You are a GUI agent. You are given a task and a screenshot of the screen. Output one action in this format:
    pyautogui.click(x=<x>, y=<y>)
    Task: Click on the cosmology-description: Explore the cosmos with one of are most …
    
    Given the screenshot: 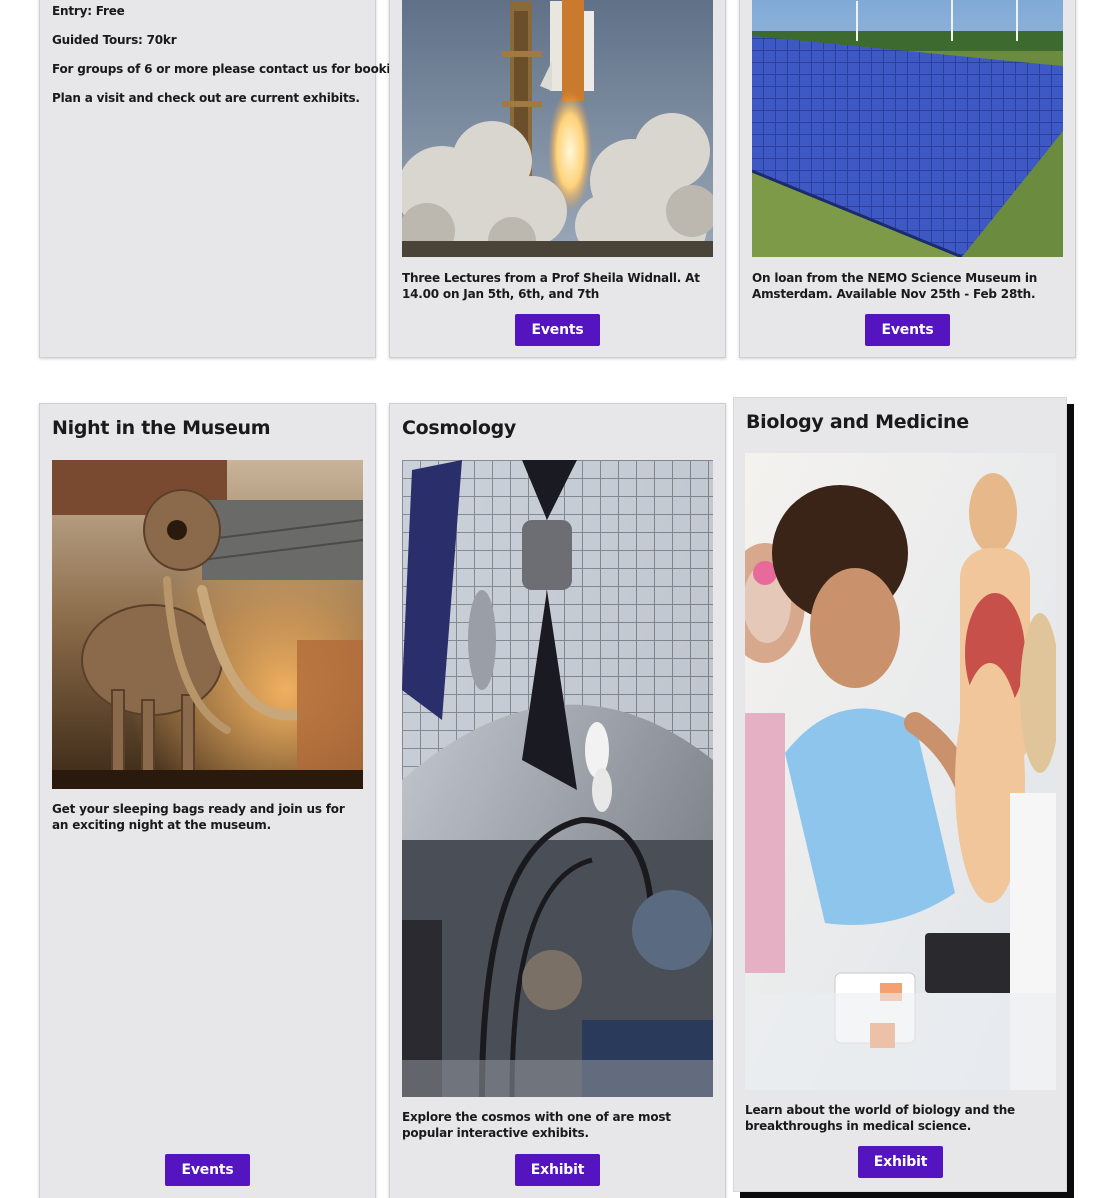 What is the action you would take?
    pyautogui.click(x=536, y=1125)
    